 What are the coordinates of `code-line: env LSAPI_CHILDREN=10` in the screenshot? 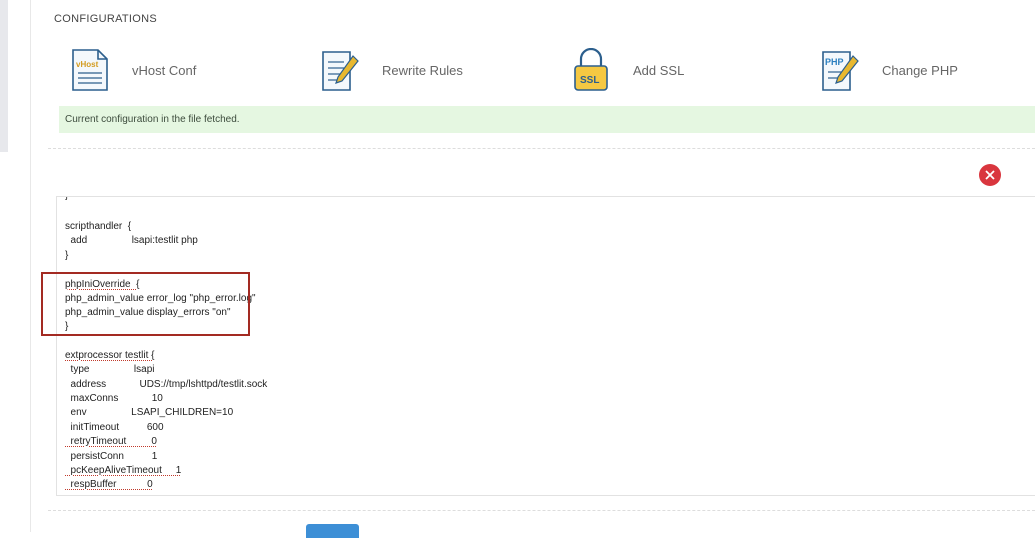 It's located at (149, 412).